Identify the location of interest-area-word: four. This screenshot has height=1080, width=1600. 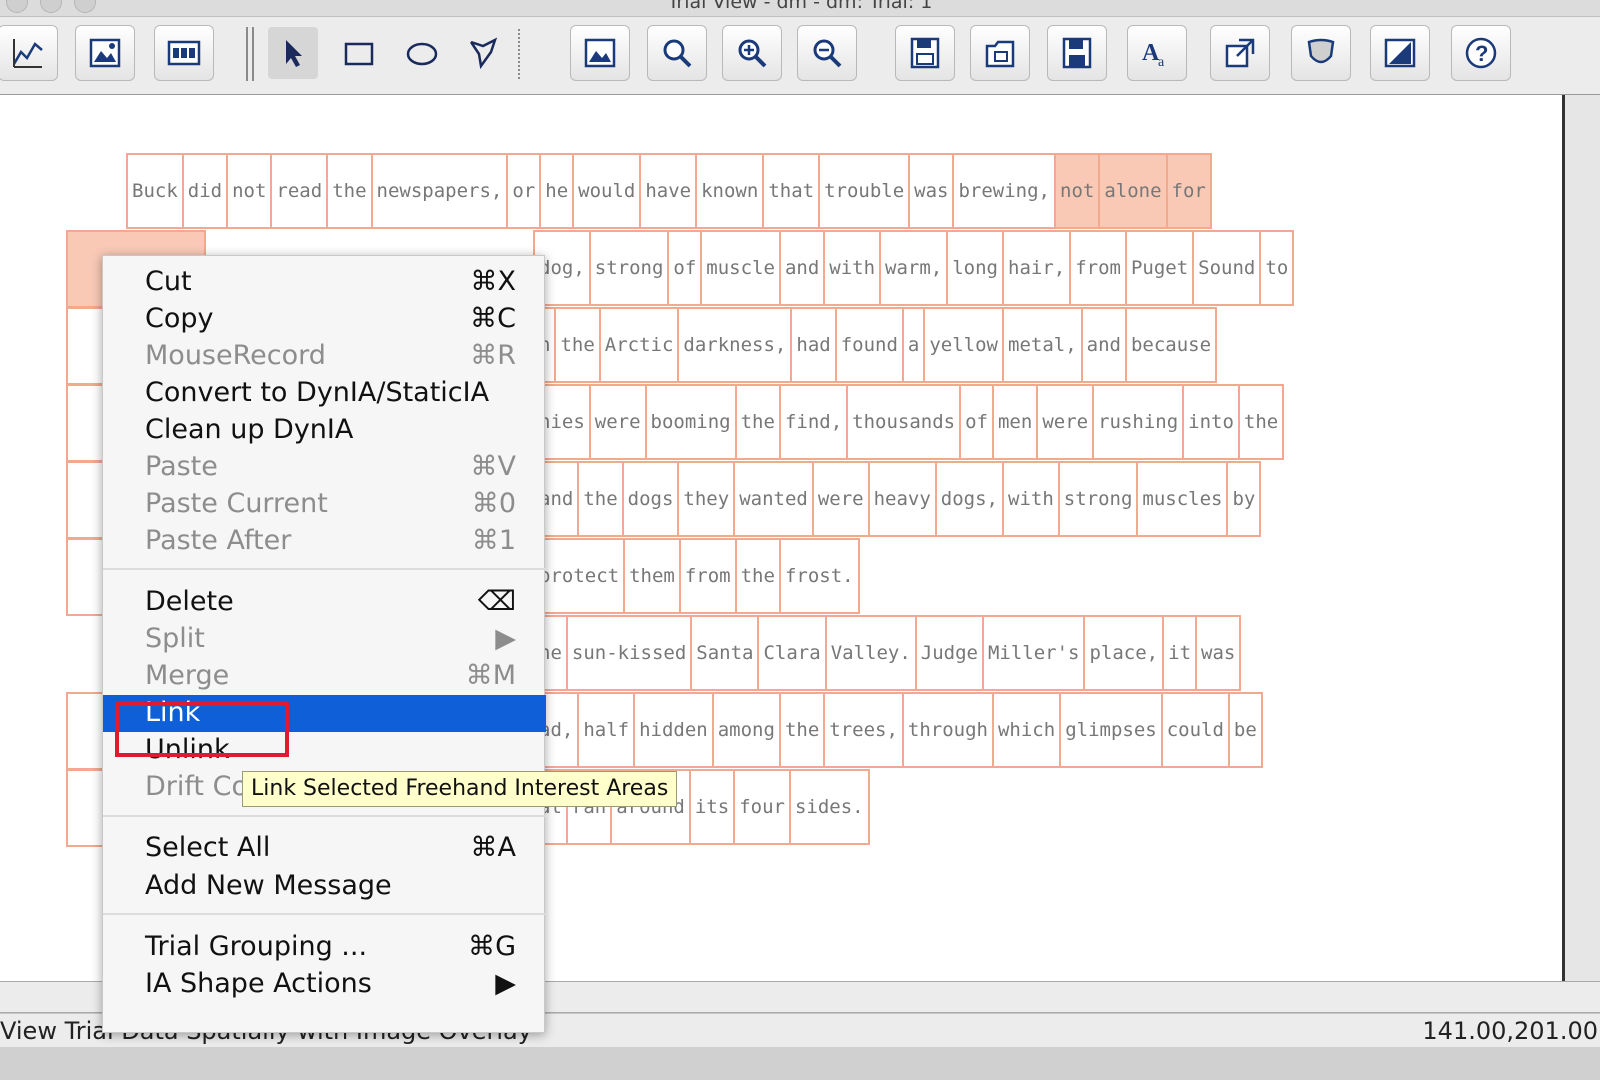
(762, 807).